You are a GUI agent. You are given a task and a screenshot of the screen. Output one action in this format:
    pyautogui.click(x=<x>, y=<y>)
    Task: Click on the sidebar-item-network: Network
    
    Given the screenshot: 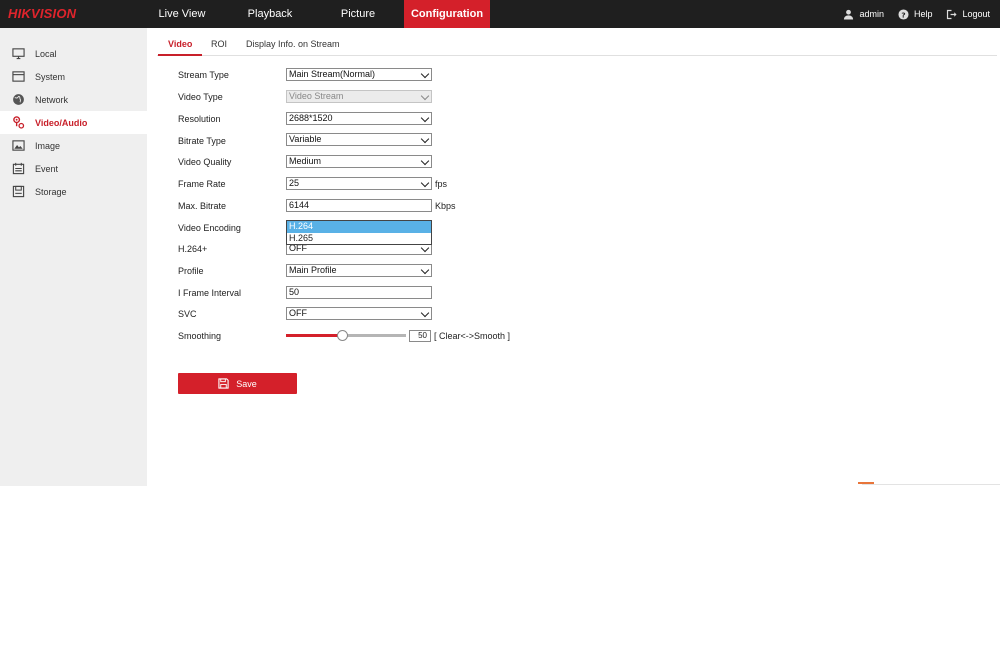 What is the action you would take?
    pyautogui.click(x=73, y=99)
    